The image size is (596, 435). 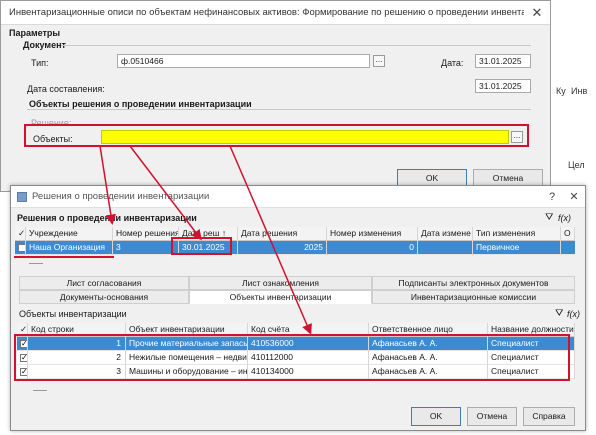 What do you see at coordinates (579, 91) in the screenshot?
I see `bg-fragment: Инв` at bounding box center [579, 91].